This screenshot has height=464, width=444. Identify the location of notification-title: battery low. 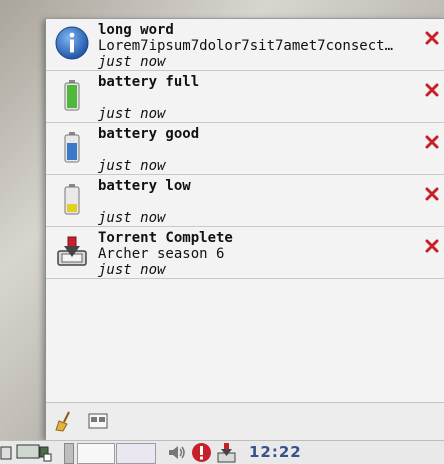
(144, 186).